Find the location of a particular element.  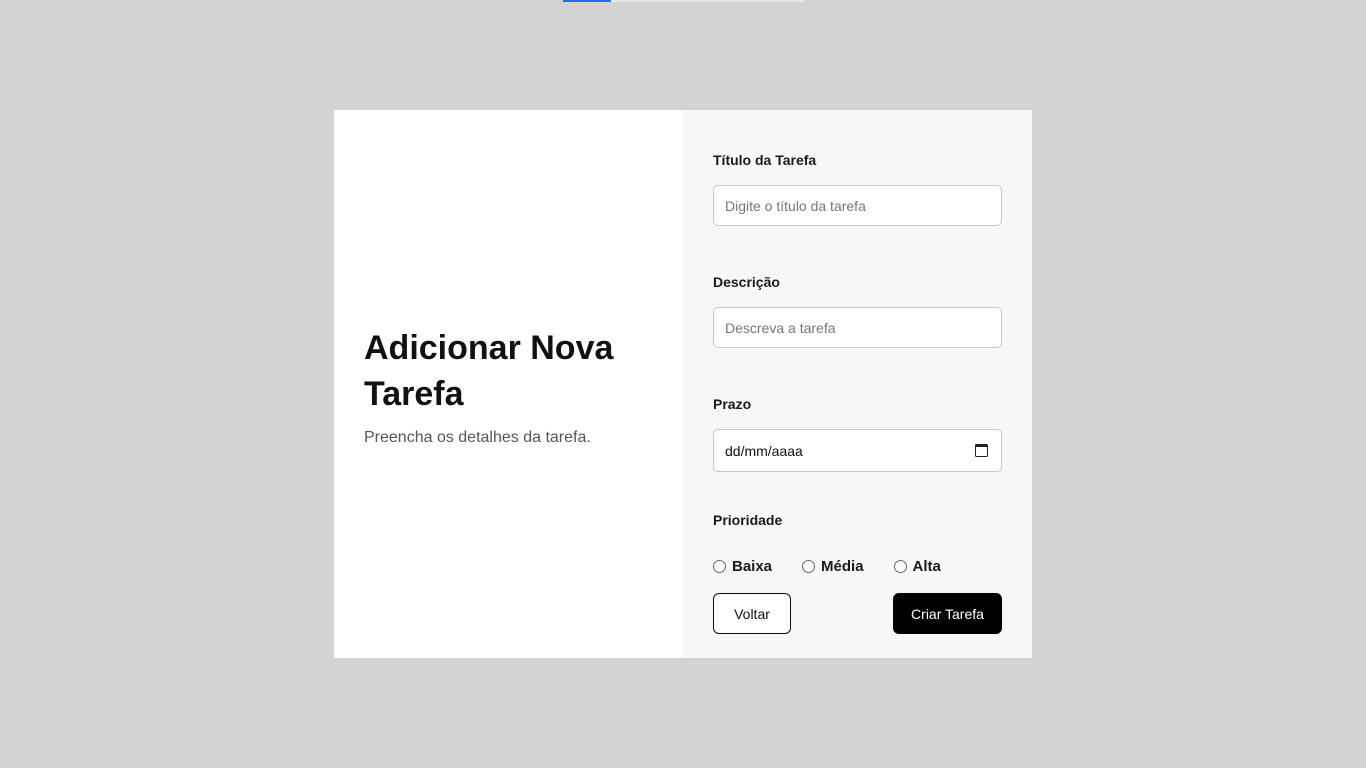

page-subtitle: Preencha os detalhes da tarefa. is located at coordinates (477, 437).